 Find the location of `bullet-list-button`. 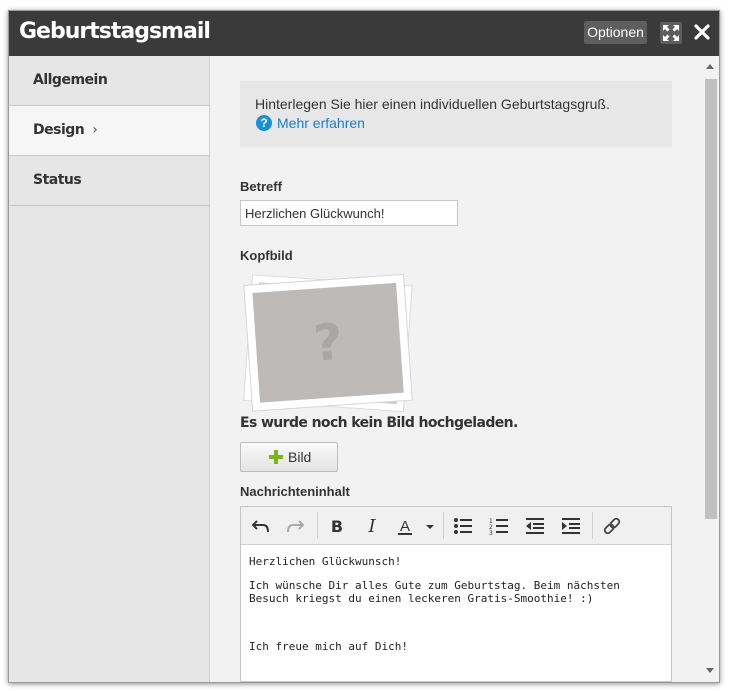

bullet-list-button is located at coordinates (463, 526).